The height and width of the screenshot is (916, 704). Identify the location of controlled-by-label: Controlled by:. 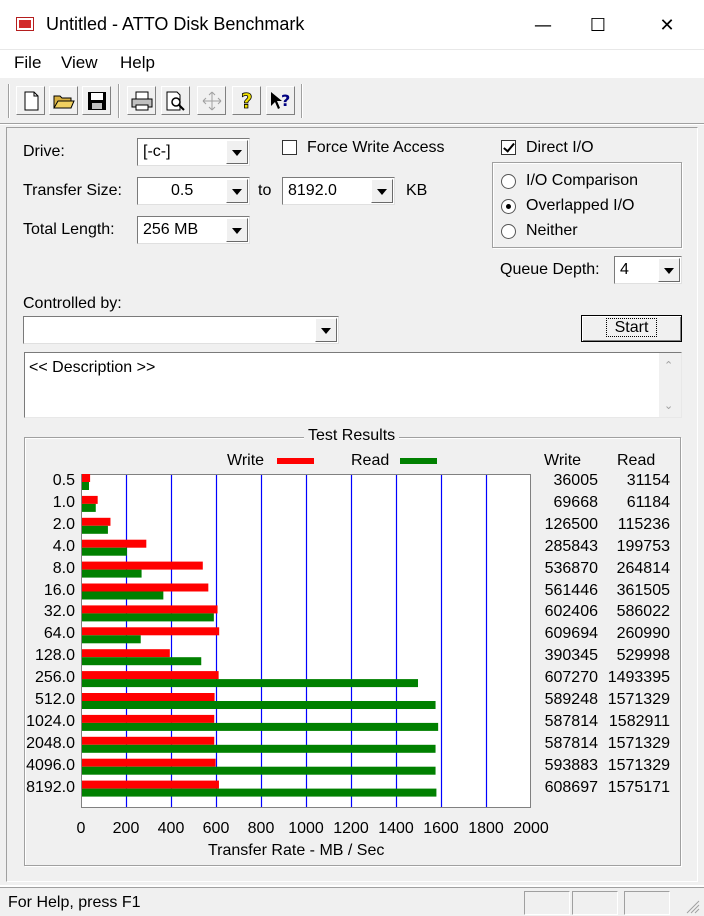
(72, 303).